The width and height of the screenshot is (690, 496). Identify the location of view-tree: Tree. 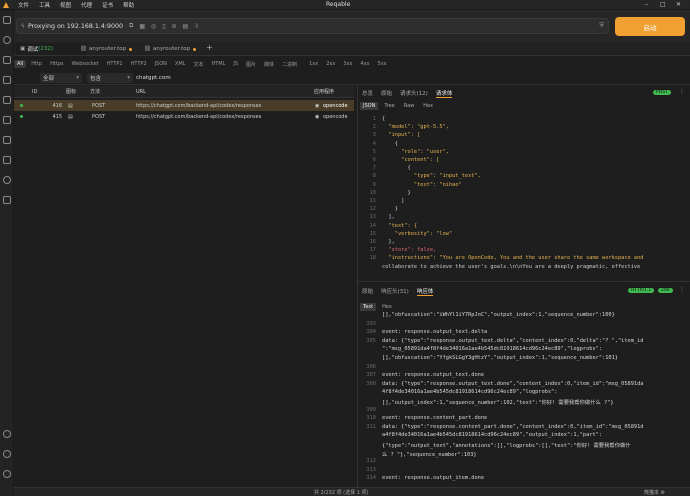
(389, 106).